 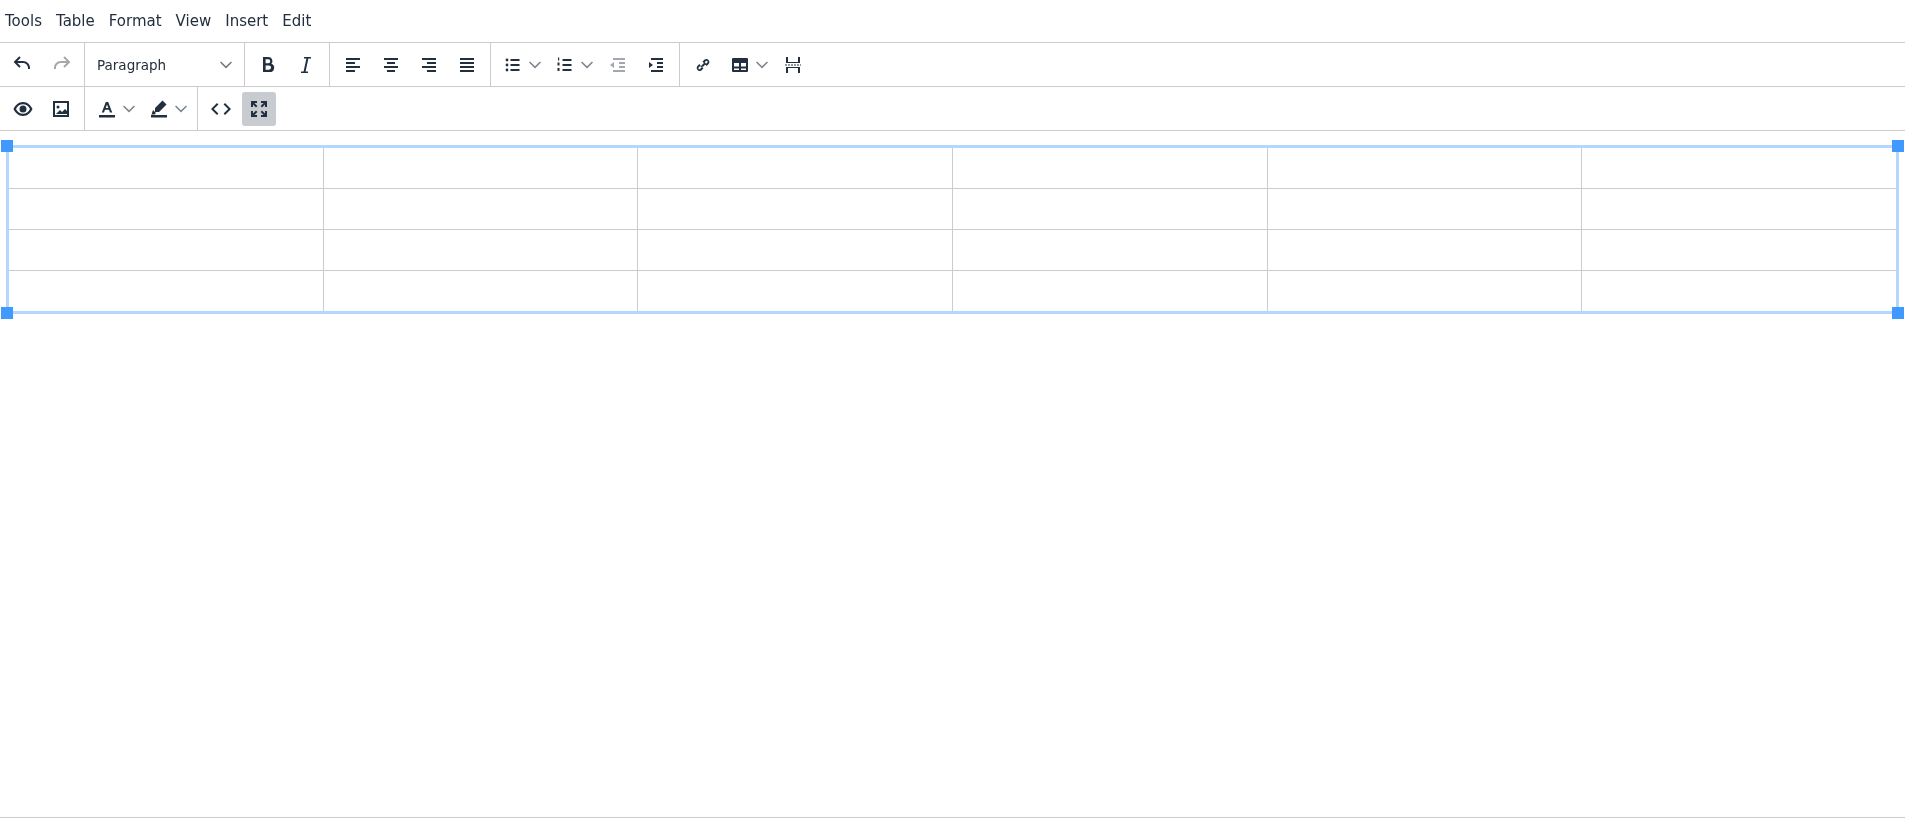 What do you see at coordinates (195, 21) in the screenshot?
I see `menu-item: View` at bounding box center [195, 21].